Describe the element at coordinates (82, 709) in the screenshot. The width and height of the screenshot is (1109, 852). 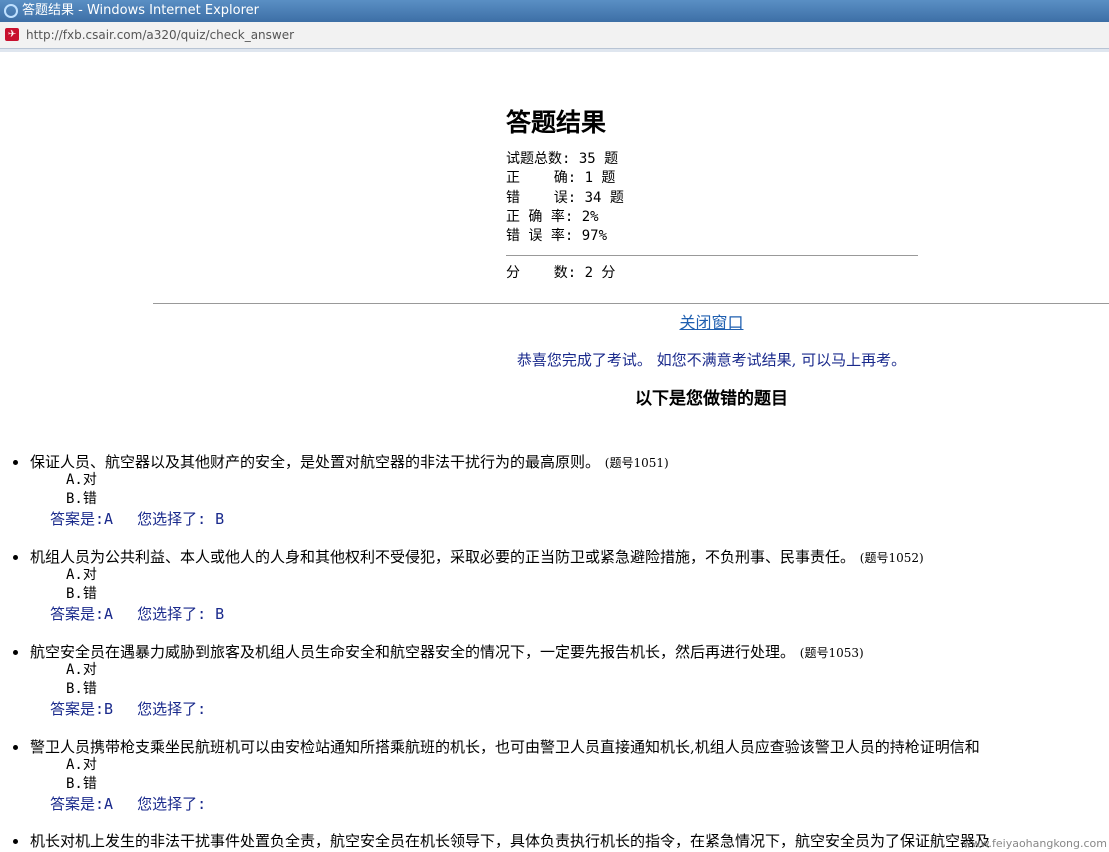
I see `correct-answer: 答案是:B` at that location.